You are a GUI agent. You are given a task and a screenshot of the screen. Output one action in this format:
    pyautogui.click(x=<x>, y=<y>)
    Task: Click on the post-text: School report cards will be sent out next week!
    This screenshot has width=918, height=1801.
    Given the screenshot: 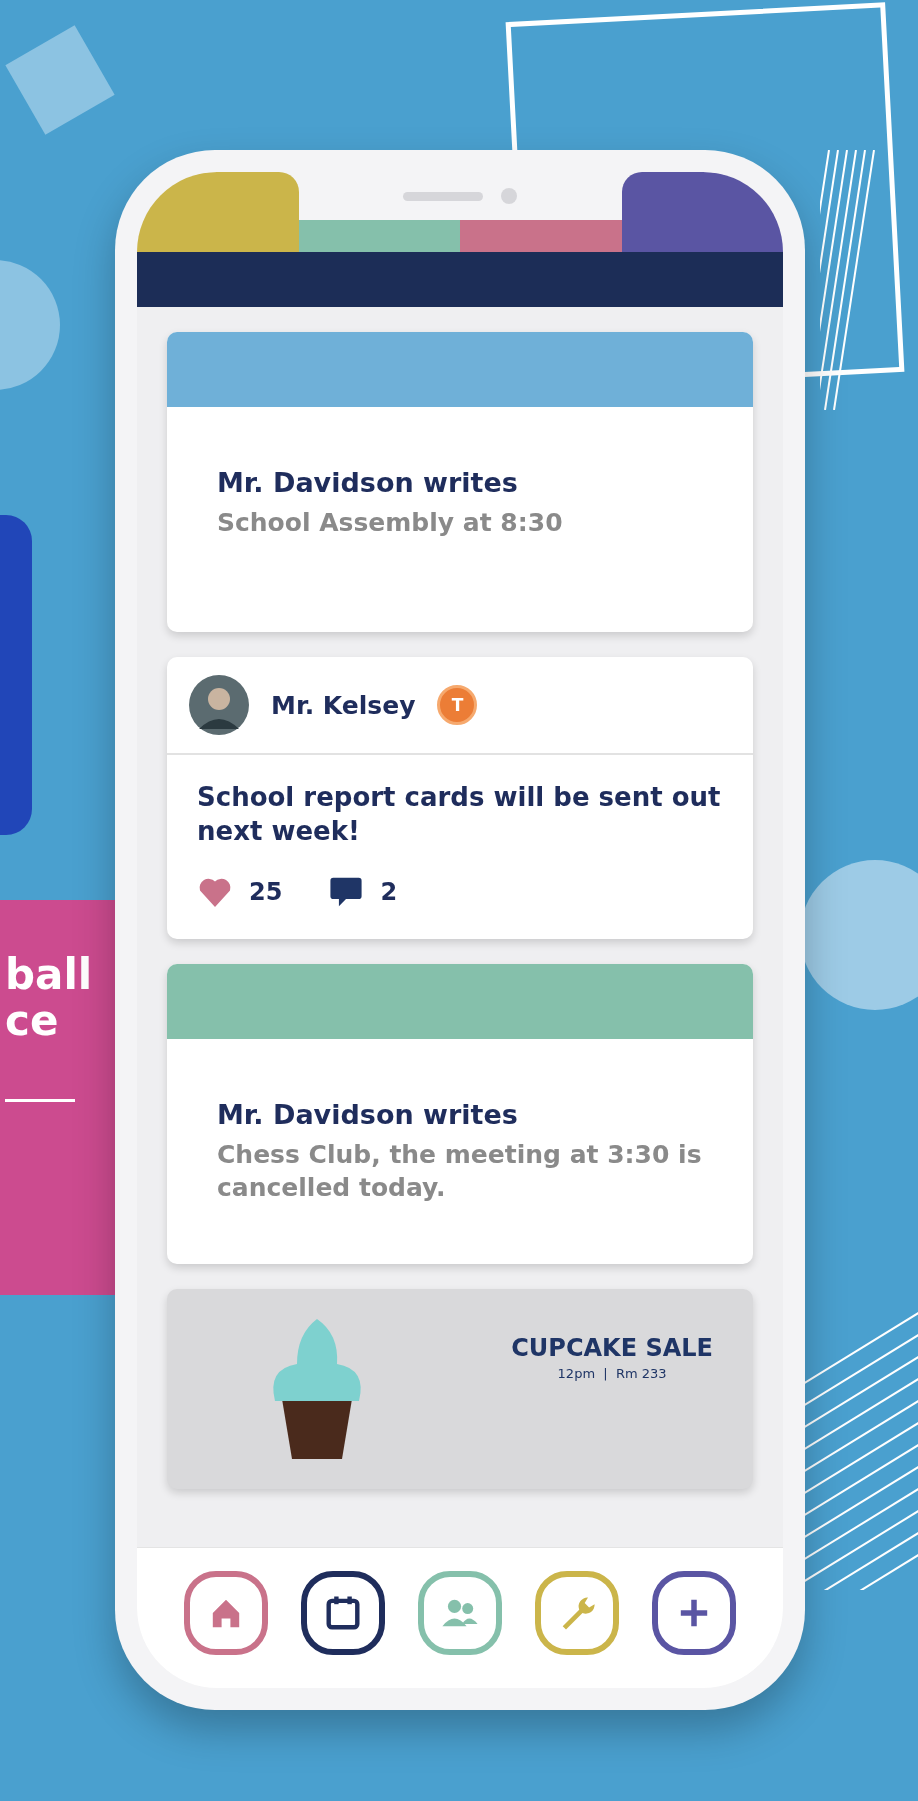 What is the action you would take?
    pyautogui.click(x=459, y=814)
    